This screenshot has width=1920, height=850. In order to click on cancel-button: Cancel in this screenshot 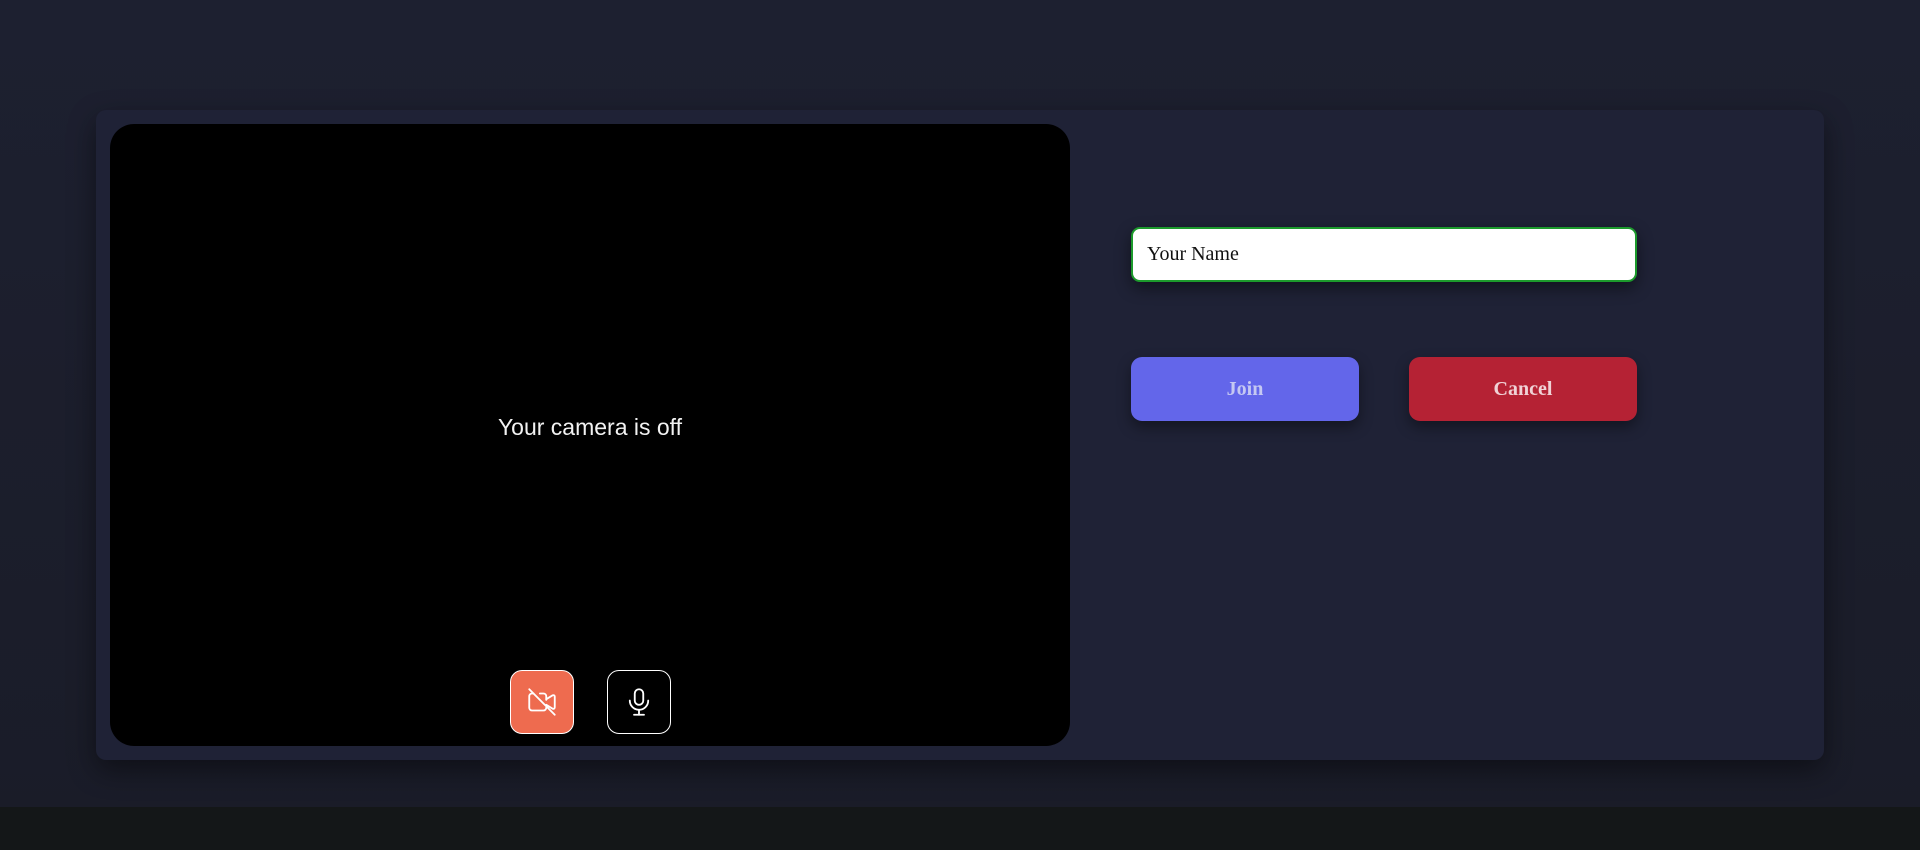, I will do `click(1523, 389)`.